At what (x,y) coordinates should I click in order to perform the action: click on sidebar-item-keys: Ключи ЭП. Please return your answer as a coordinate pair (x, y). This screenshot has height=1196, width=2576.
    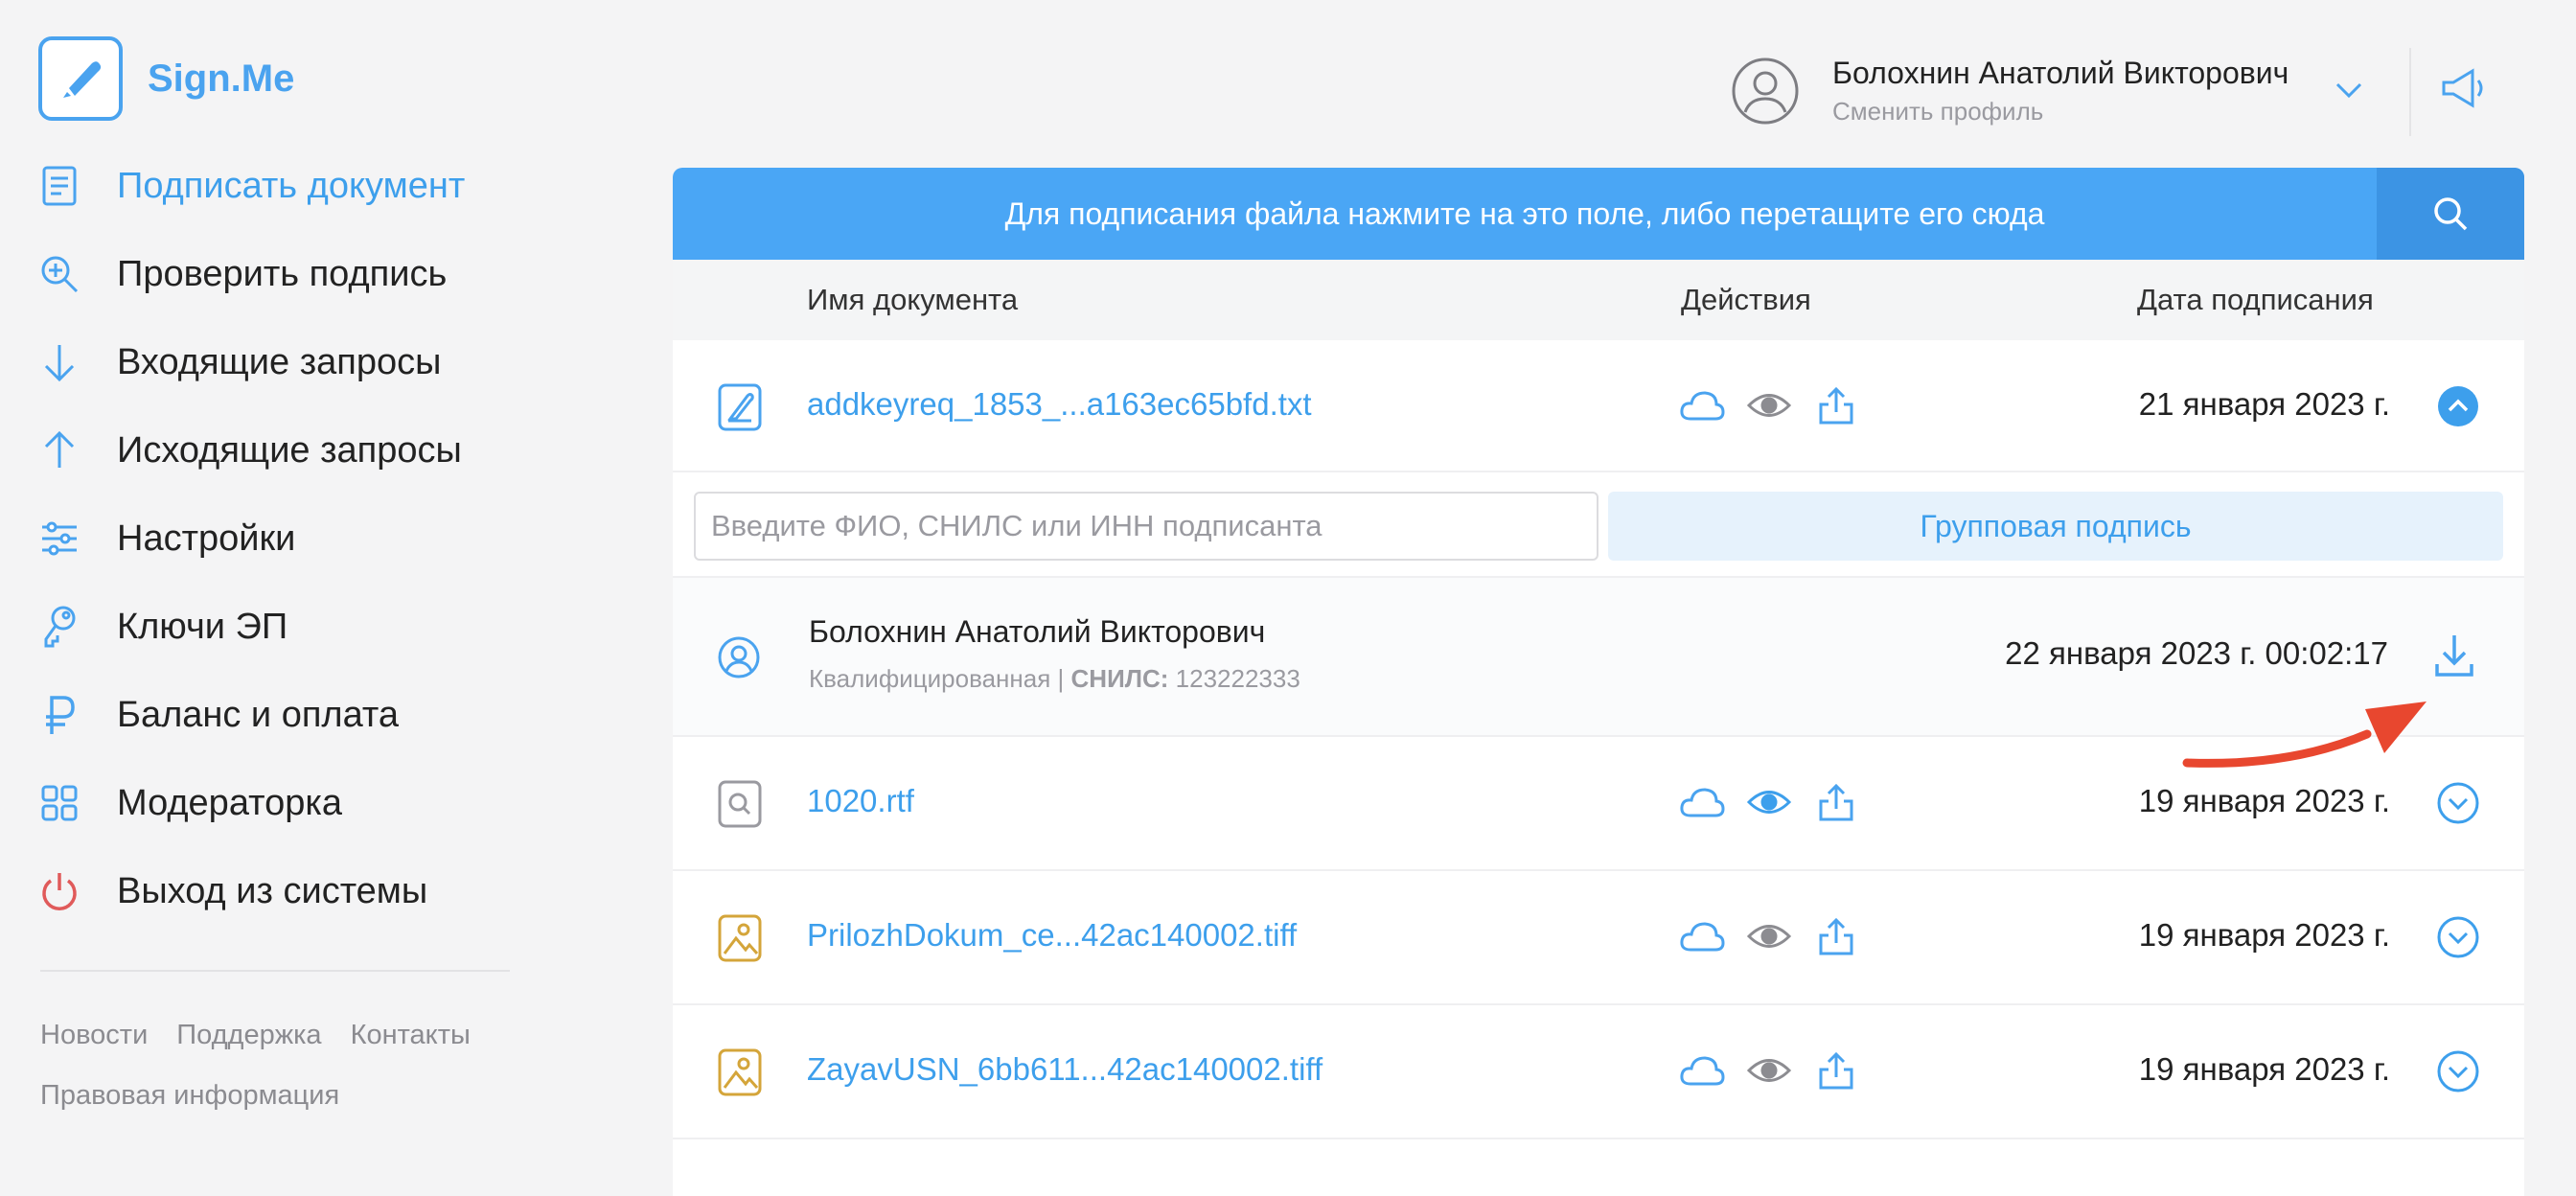
    Looking at the image, I should click on (287, 627).